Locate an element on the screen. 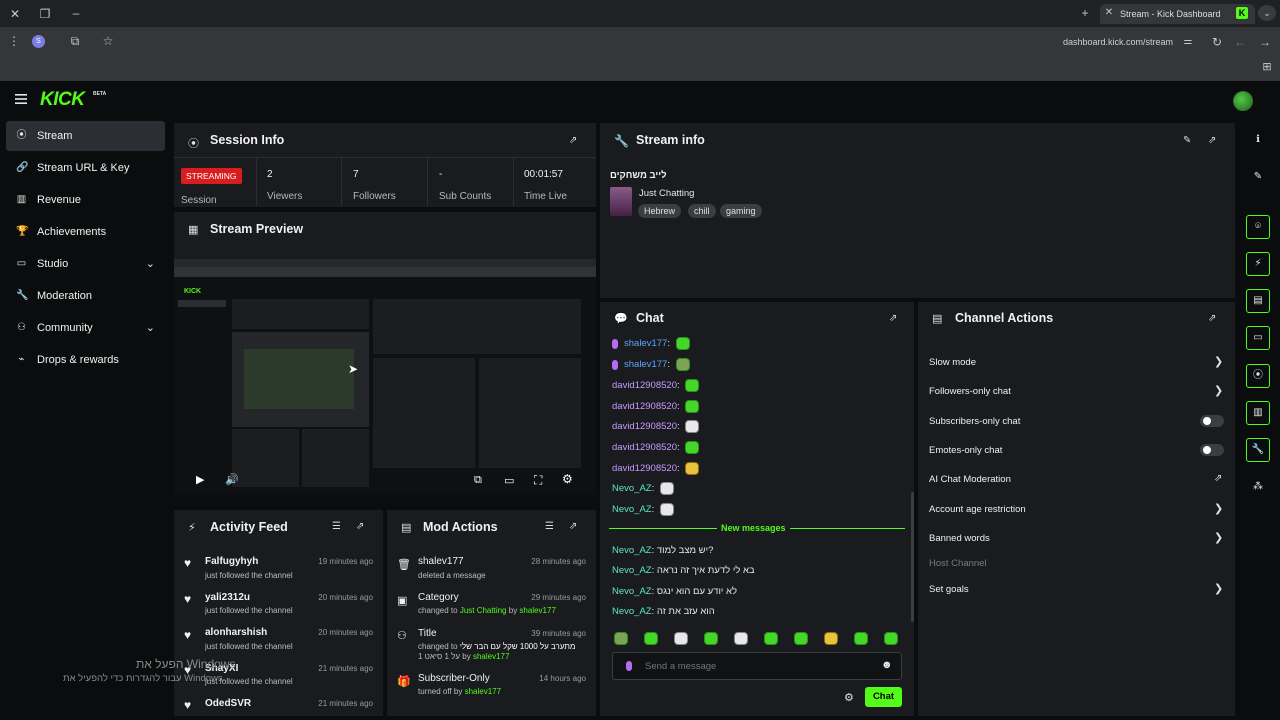 The width and height of the screenshot is (1280, 720). lightning-icon: ⚡ is located at coordinates (1258, 264).